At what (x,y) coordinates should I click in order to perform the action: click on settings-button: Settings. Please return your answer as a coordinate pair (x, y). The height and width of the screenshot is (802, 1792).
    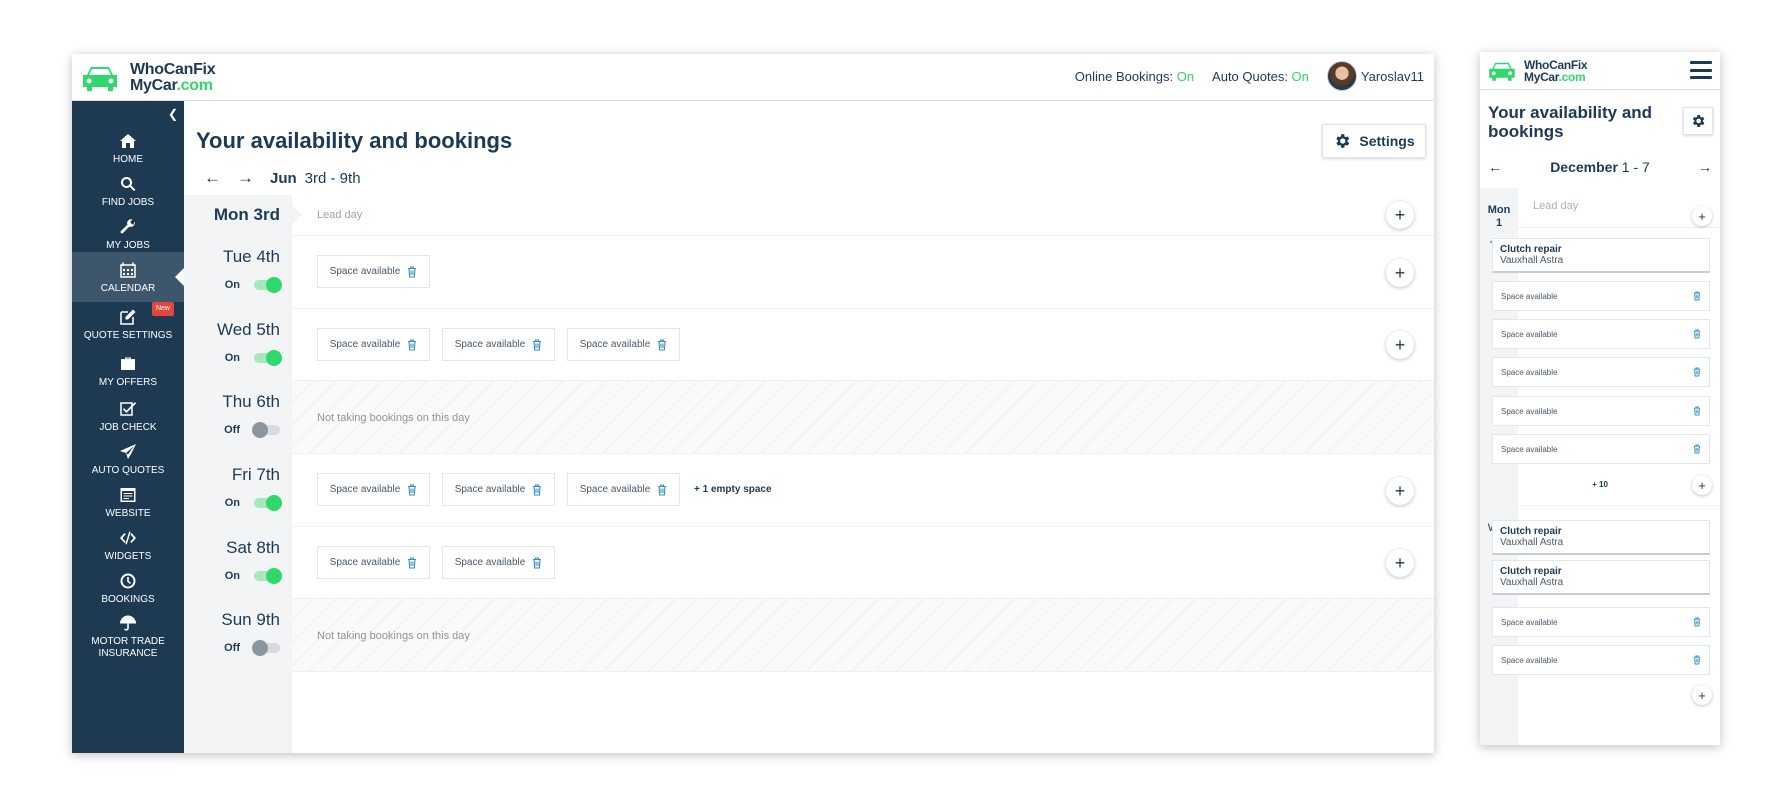
    Looking at the image, I should click on (1374, 141).